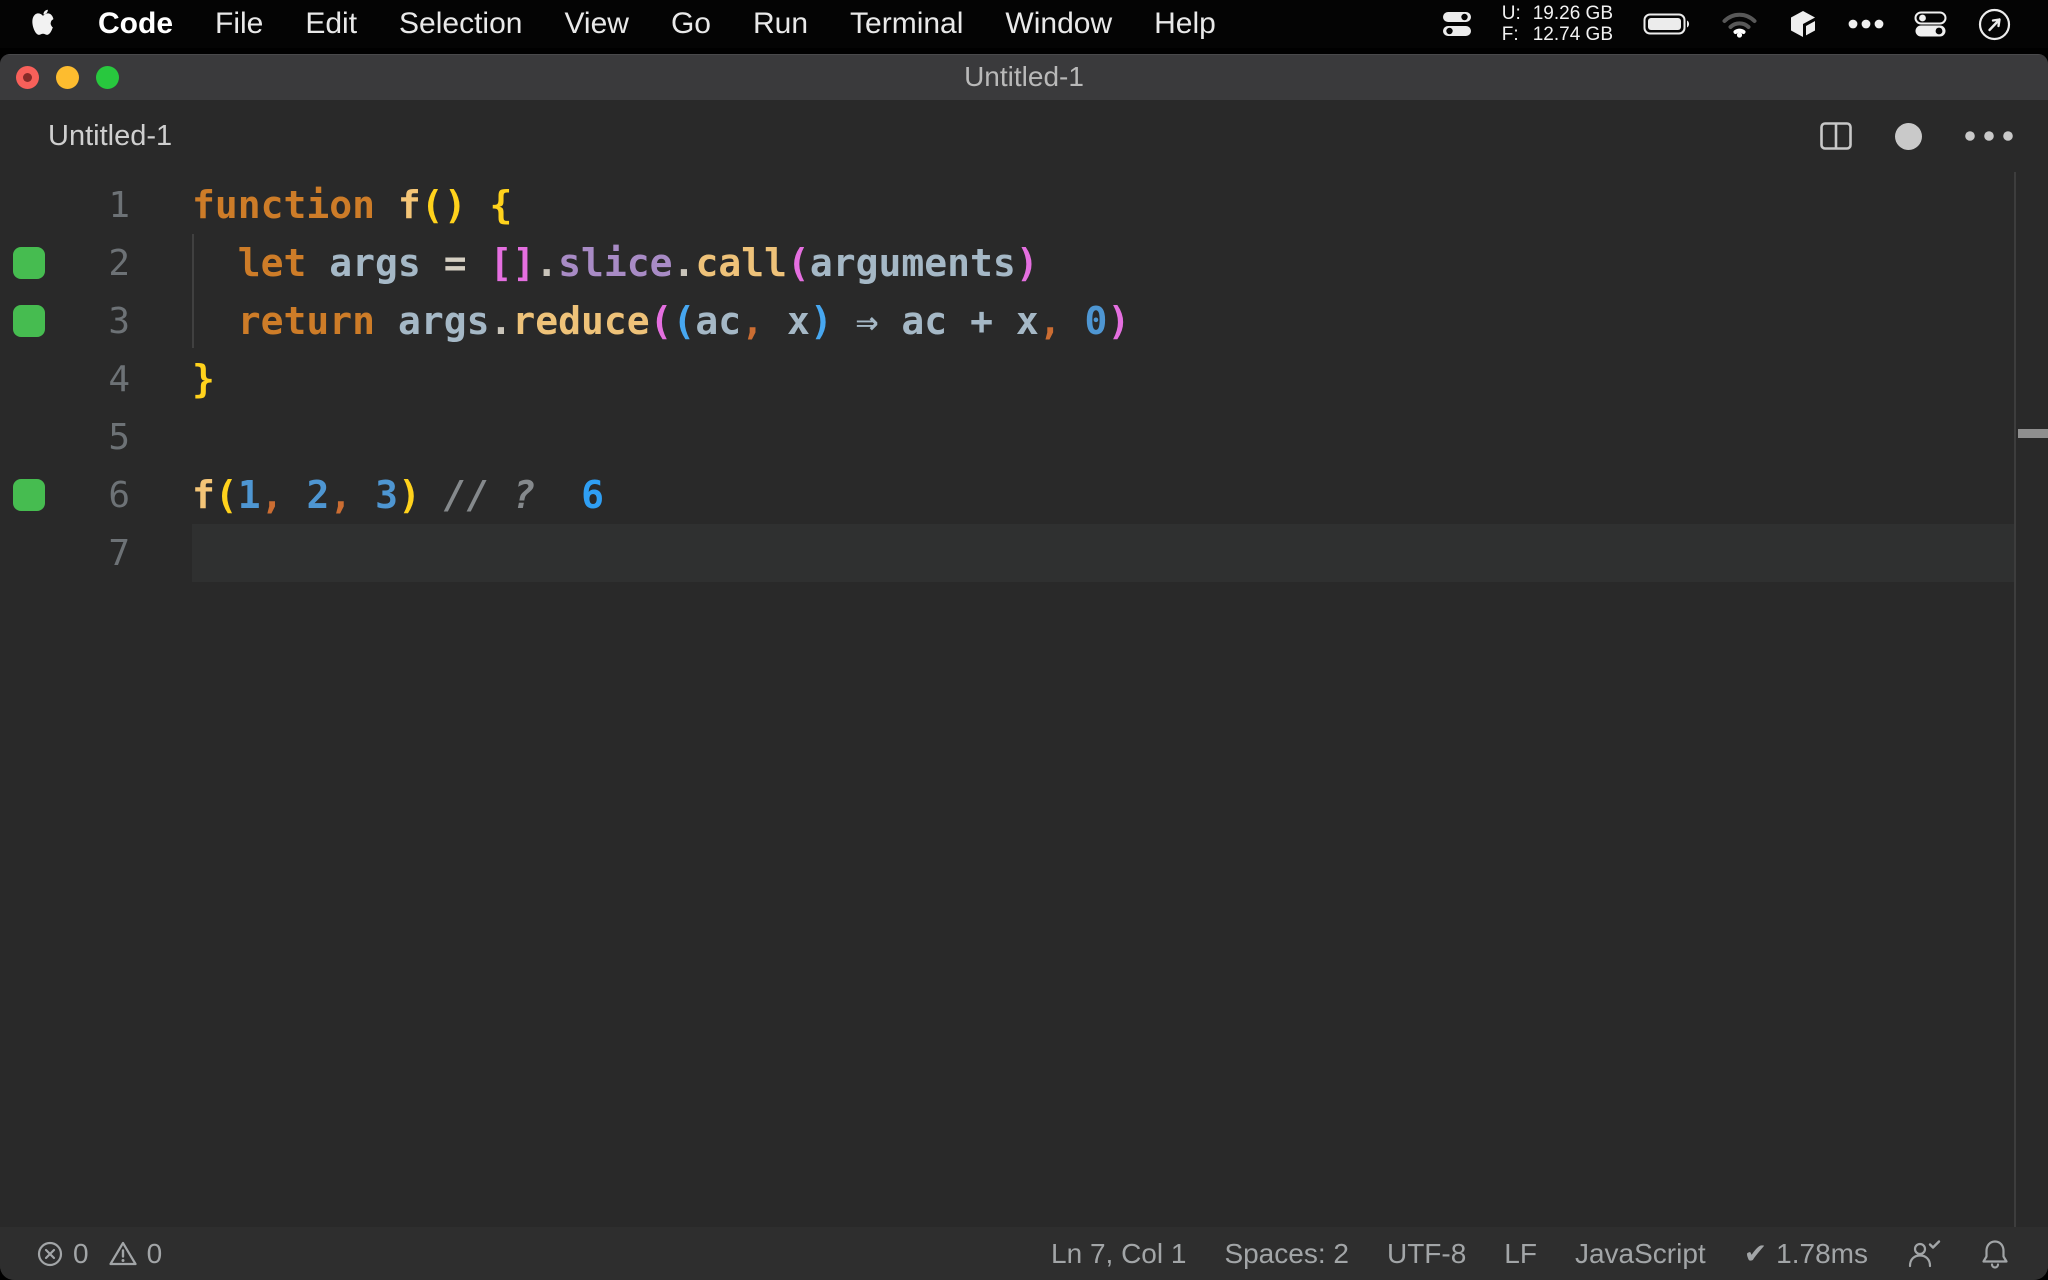  I want to click on window-title-bar: Untitled-1, so click(1024, 77).